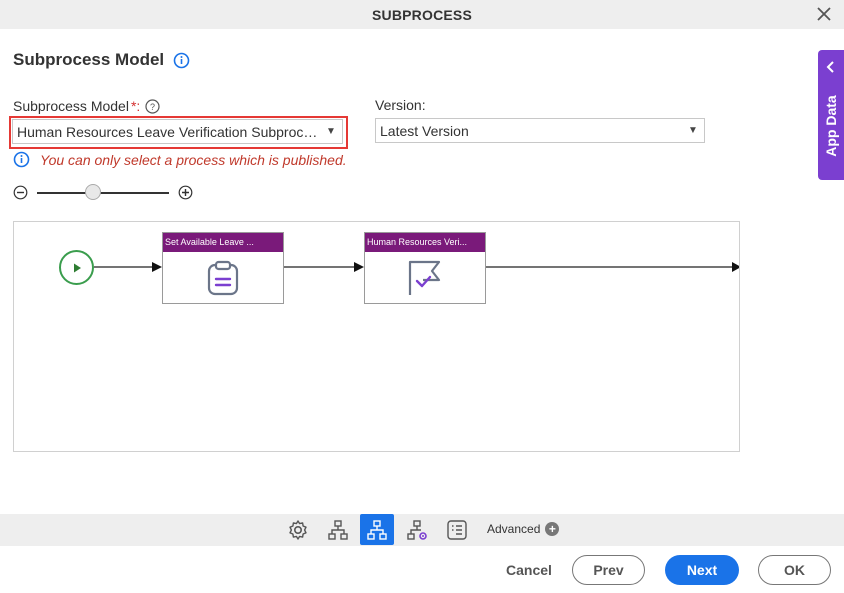 This screenshot has height=593, width=844. What do you see at coordinates (20, 192) in the screenshot?
I see `zoom-out-icon` at bounding box center [20, 192].